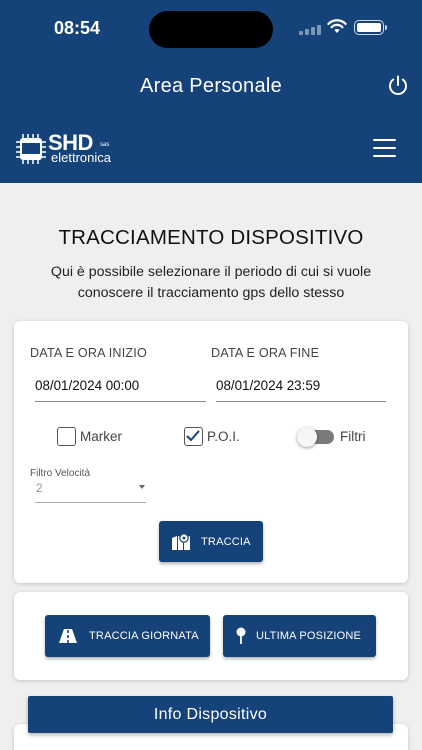 Image resolution: width=422 pixels, height=750 pixels. Describe the element at coordinates (309, 636) in the screenshot. I see `last-position-label: ULTIMA POSIZIONE` at that location.